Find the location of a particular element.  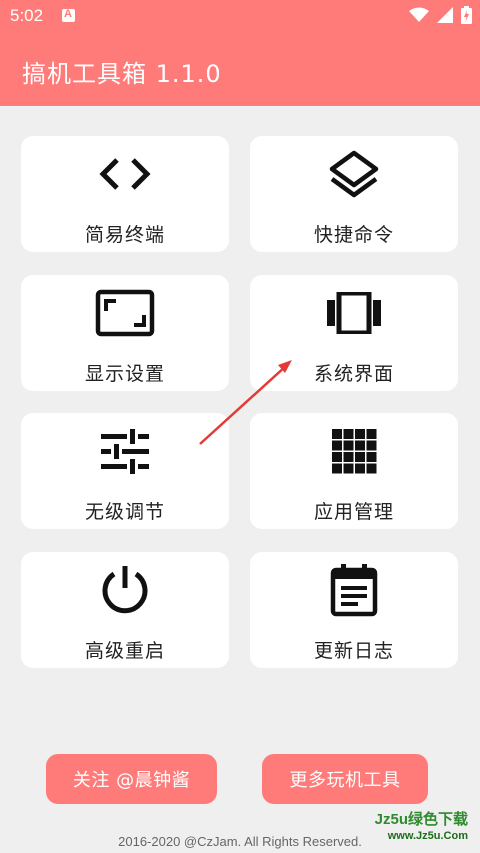

tile-label: 更新日志 is located at coordinates (353, 651).